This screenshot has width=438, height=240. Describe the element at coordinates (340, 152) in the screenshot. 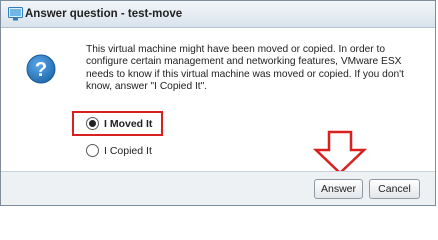

I see `down-arrow-annotation-icon` at that location.